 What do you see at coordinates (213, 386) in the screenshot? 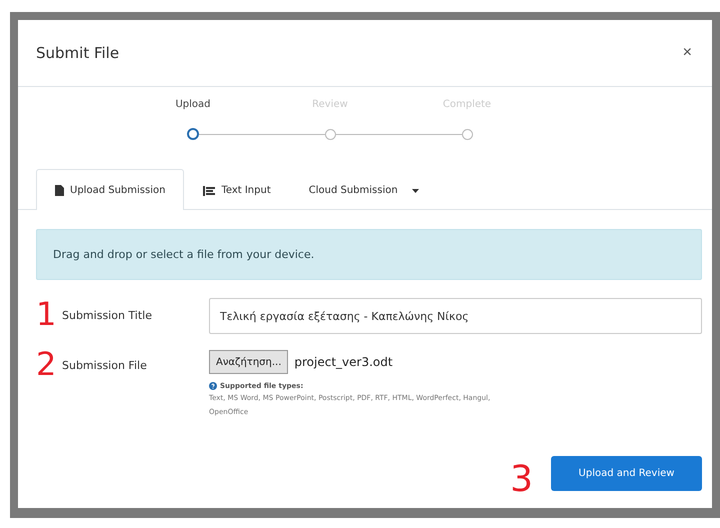
I see `help-icon` at bounding box center [213, 386].